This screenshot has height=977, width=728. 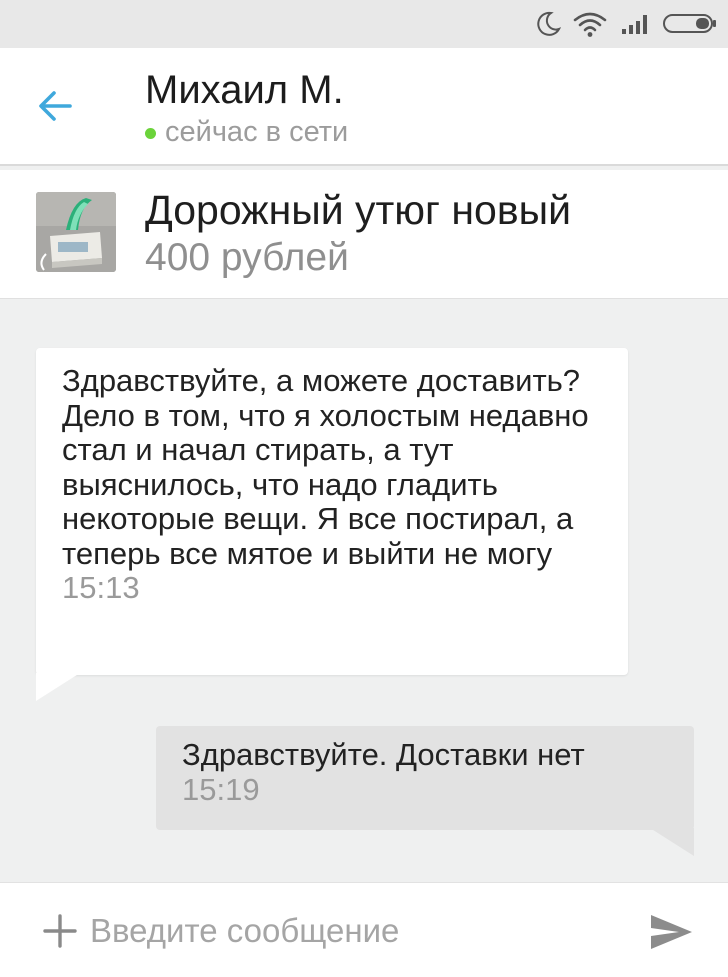 I want to click on listing-price: 400 рублей, so click(x=247, y=257).